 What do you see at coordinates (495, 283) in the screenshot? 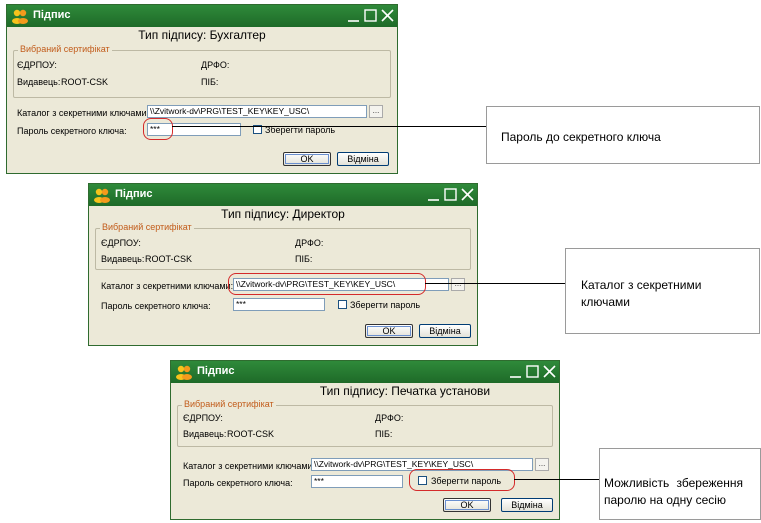
I see `leader-line-catalog` at bounding box center [495, 283].